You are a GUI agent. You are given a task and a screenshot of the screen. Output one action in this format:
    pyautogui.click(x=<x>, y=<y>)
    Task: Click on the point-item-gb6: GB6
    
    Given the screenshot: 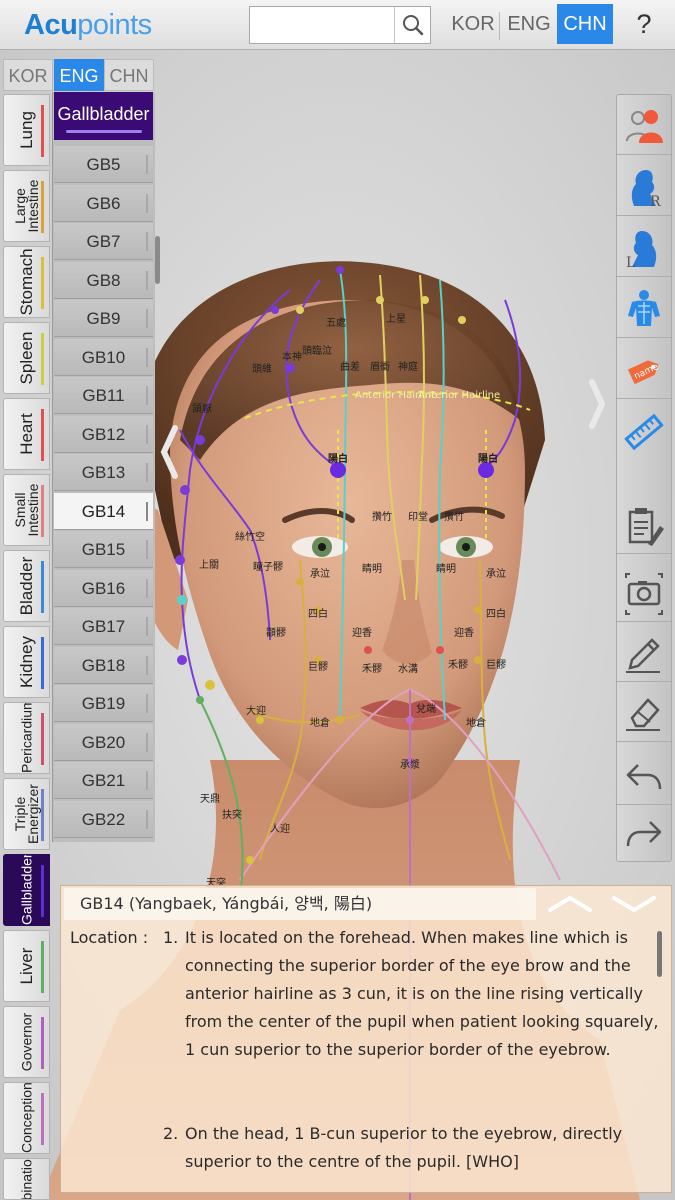 What is the action you would take?
    pyautogui.click(x=103, y=203)
    